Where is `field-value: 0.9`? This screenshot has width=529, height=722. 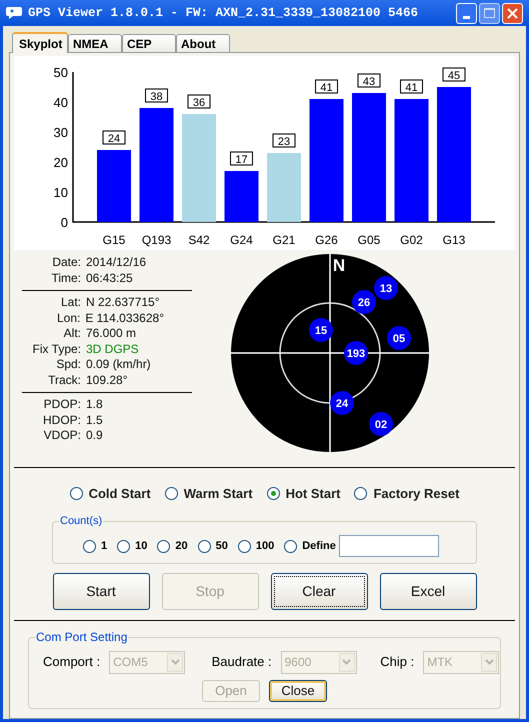
field-value: 0.9 is located at coordinates (94, 436).